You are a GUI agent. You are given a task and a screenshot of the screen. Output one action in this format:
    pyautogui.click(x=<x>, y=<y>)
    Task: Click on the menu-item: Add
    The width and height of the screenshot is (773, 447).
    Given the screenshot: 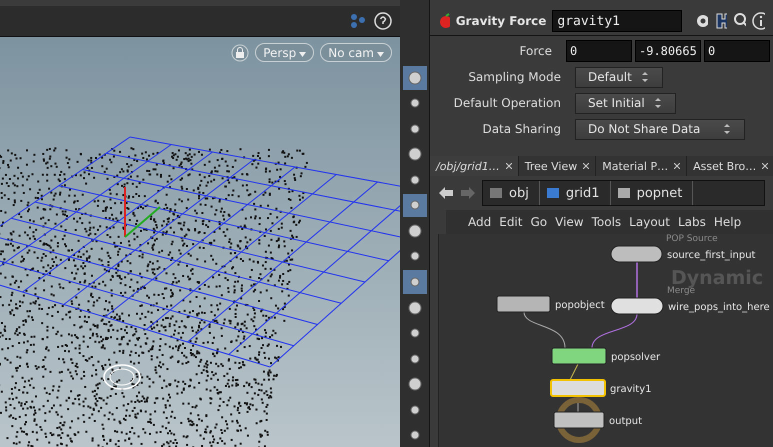 What is the action you would take?
    pyautogui.click(x=480, y=222)
    